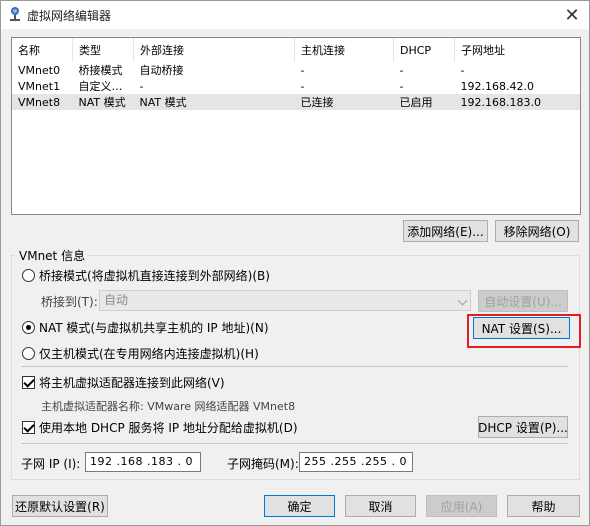 Image resolution: width=590 pixels, height=526 pixels. What do you see at coordinates (537, 231) in the screenshot?
I see `remove-network-button: 移除网络(O)` at bounding box center [537, 231].